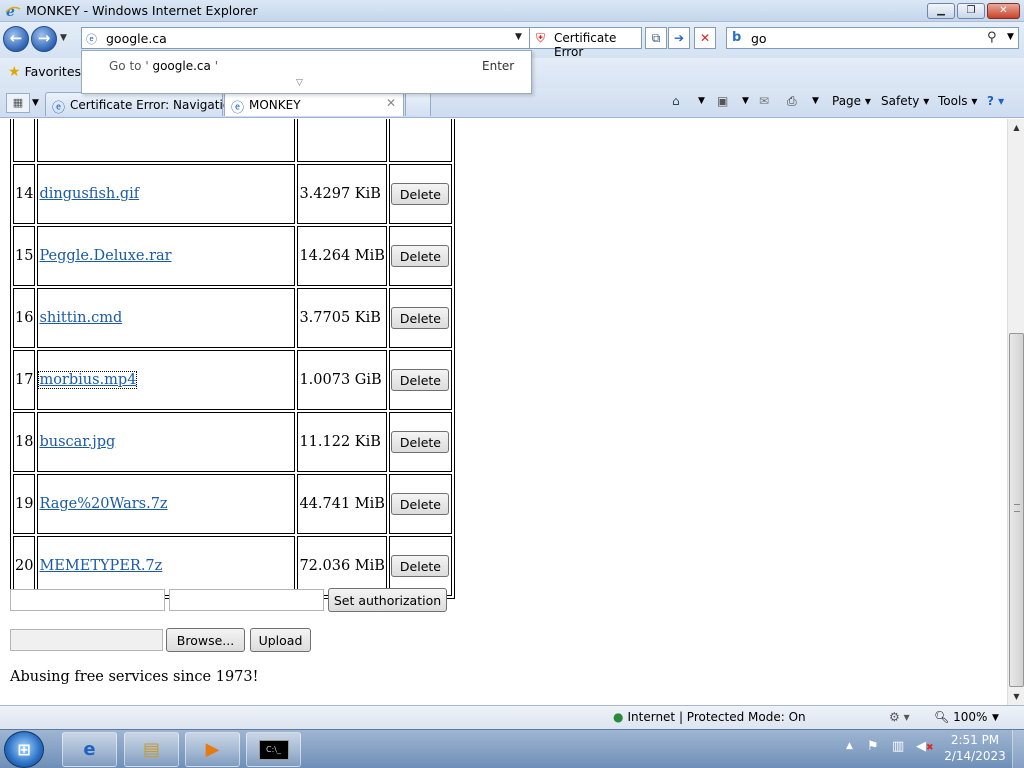 Image resolution: width=1024 pixels, height=768 pixels. I want to click on file-name-cell: shittin.cmd, so click(166, 318).